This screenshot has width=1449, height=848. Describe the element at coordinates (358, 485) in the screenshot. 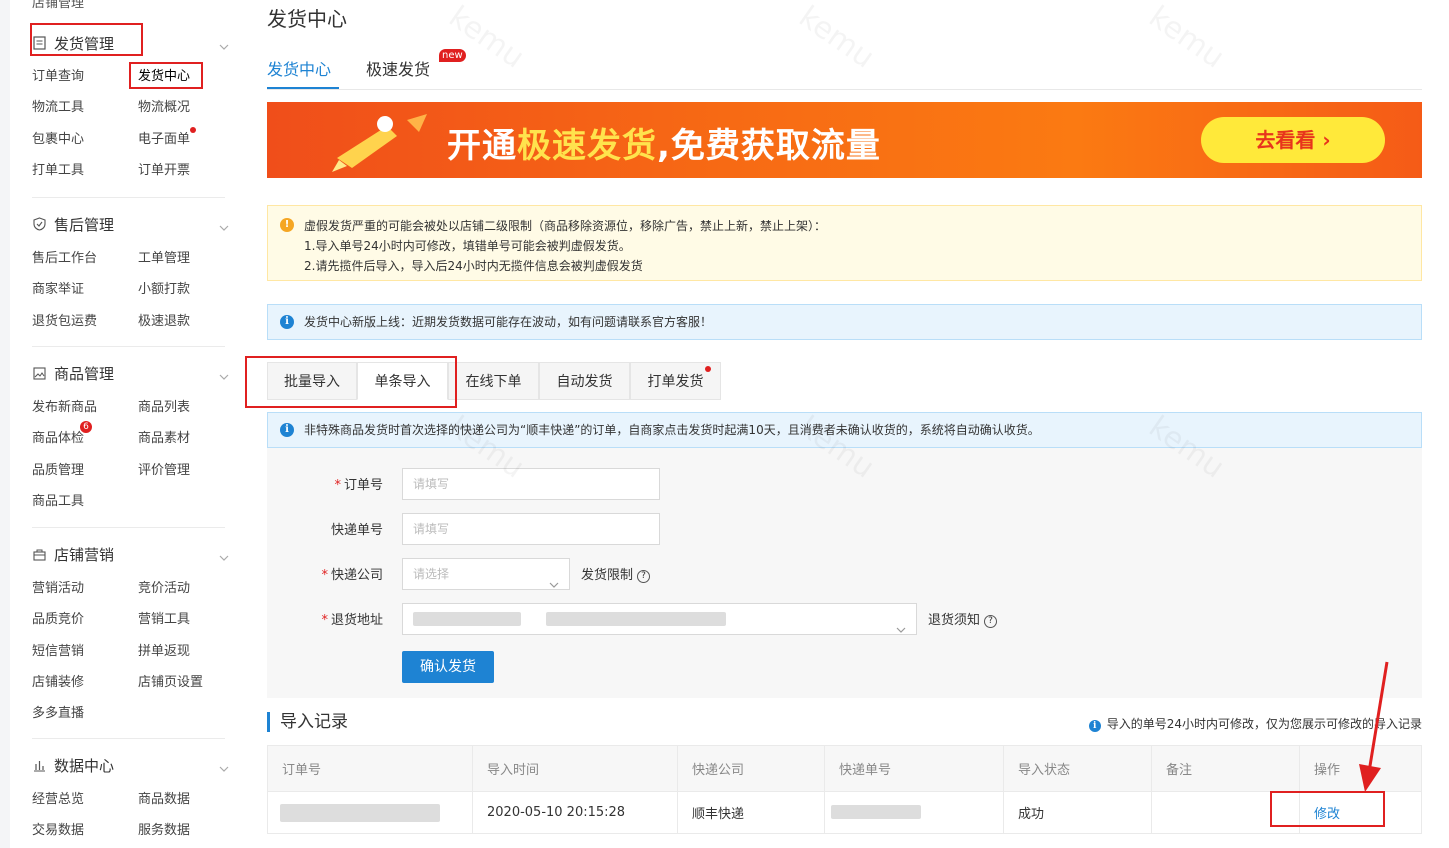

I see `order-number-label: * 订单号` at that location.